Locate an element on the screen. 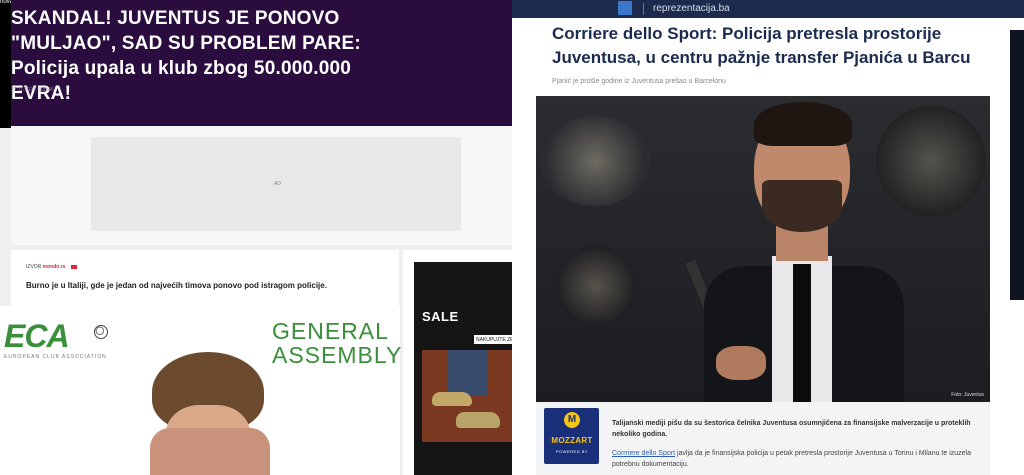 This screenshot has height=475, width=1024. source-label: IZVOR is located at coordinates (34, 267).